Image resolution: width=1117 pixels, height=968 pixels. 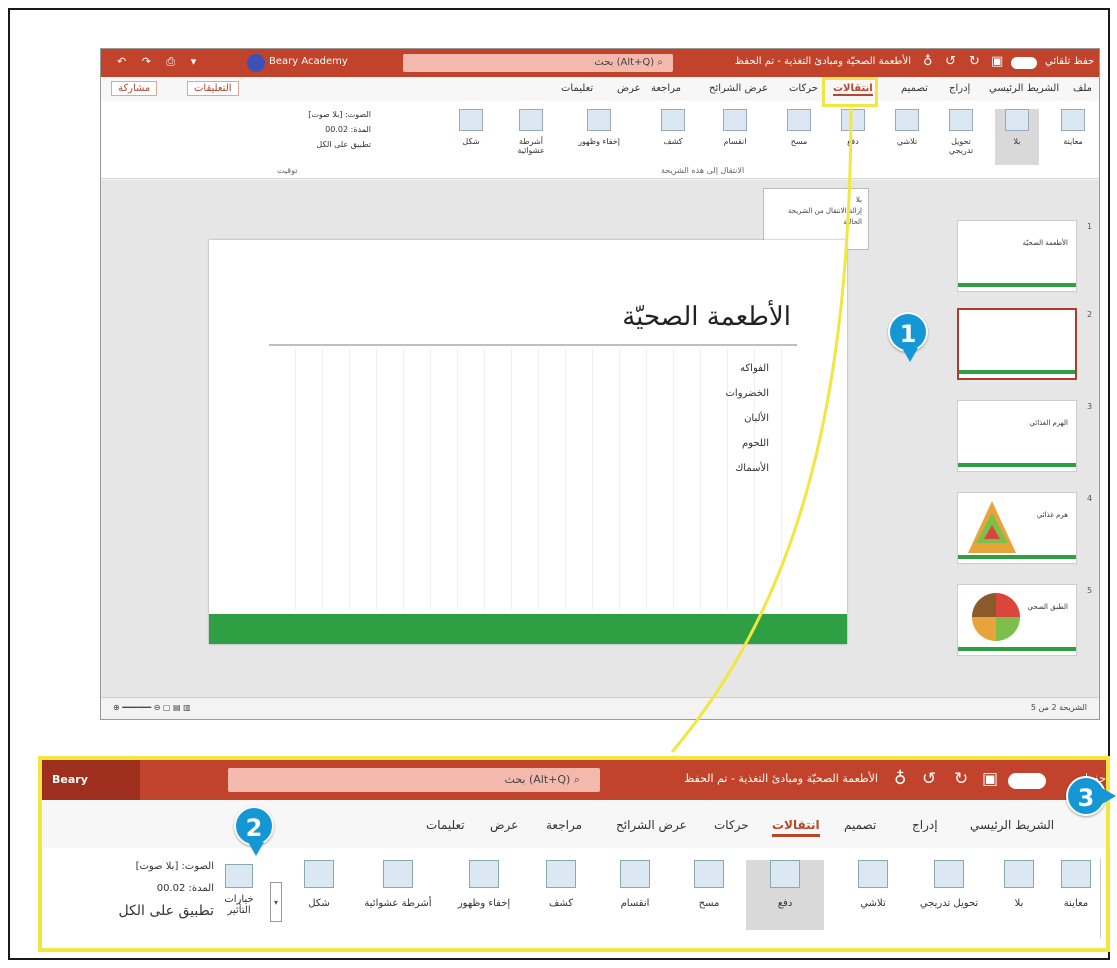 I want to click on transitions-group-label: الانتقال إلى هذه الشريحة, so click(x=703, y=170).